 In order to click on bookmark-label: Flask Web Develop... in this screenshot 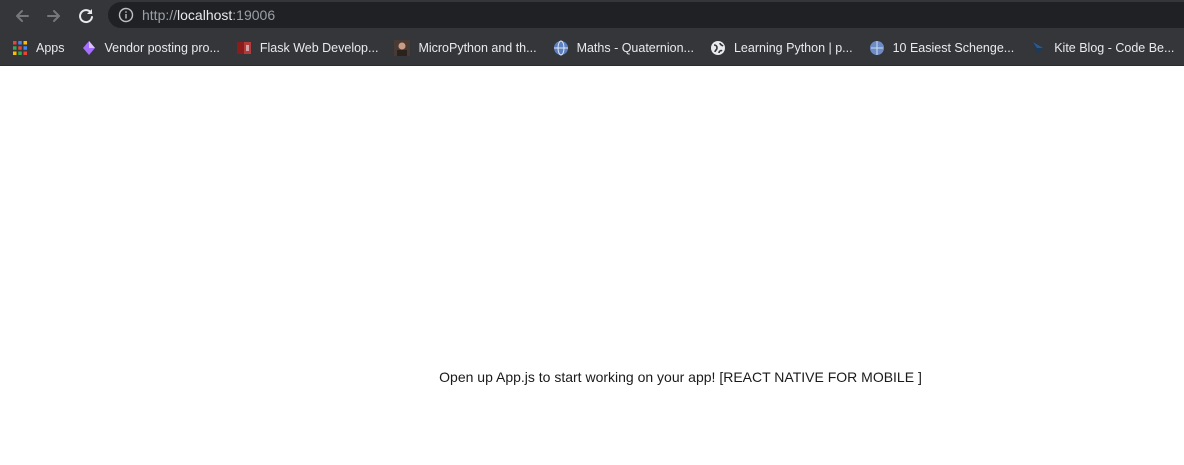, I will do `click(319, 48)`.